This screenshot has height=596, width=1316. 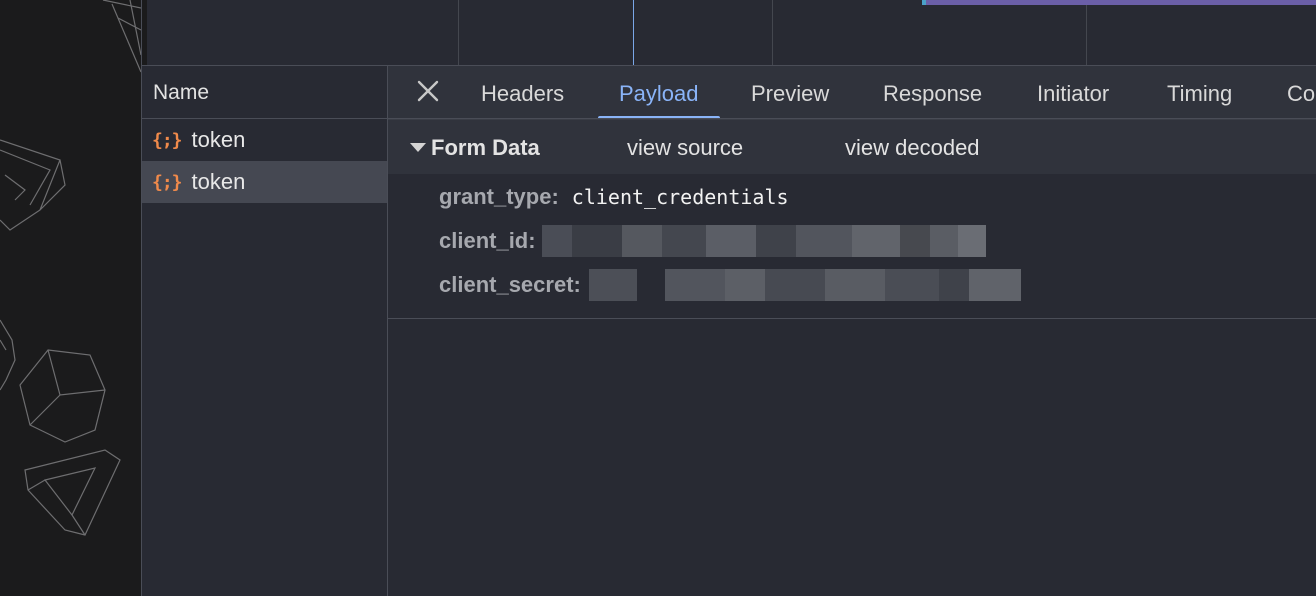 I want to click on tab-payload: Payload, so click(x=659, y=92).